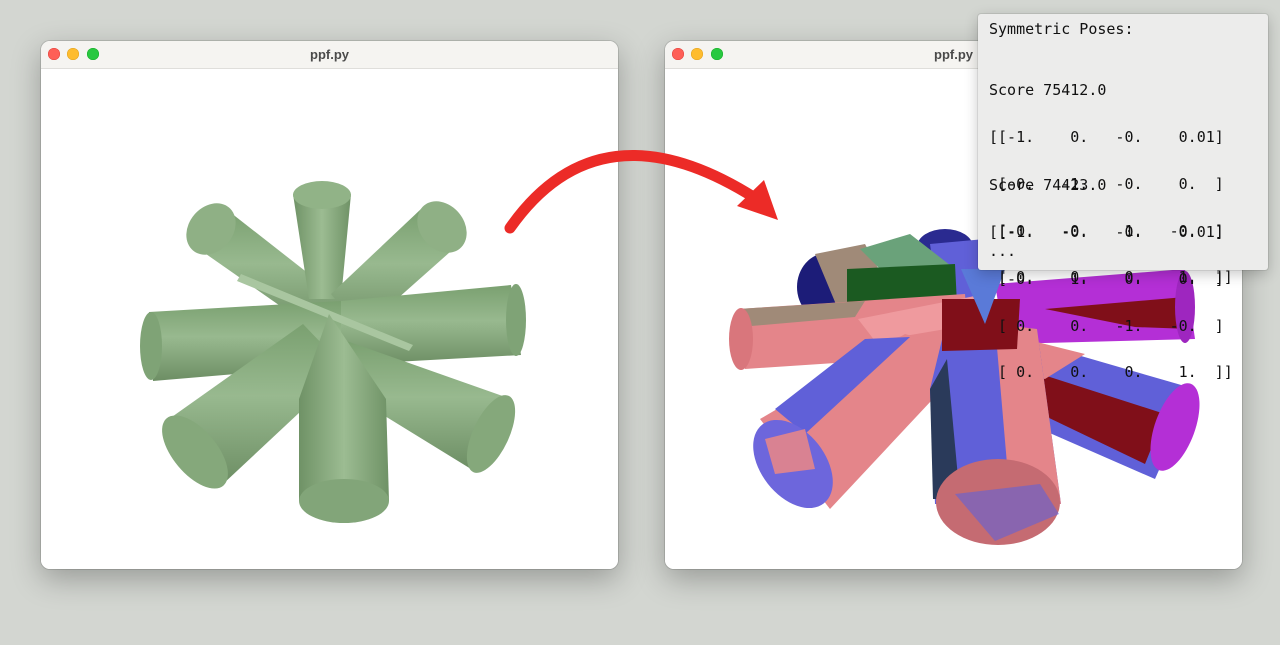  What do you see at coordinates (1106, 325) in the screenshot?
I see `matrix-row: [ 0. 0. -1. -0. ]` at bounding box center [1106, 325].